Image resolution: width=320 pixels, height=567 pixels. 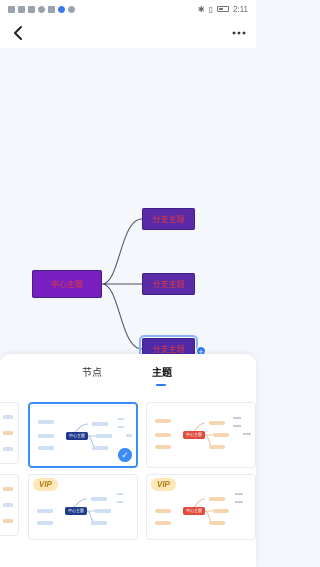 What do you see at coordinates (162, 371) in the screenshot?
I see `tab-theme: 主题` at bounding box center [162, 371].